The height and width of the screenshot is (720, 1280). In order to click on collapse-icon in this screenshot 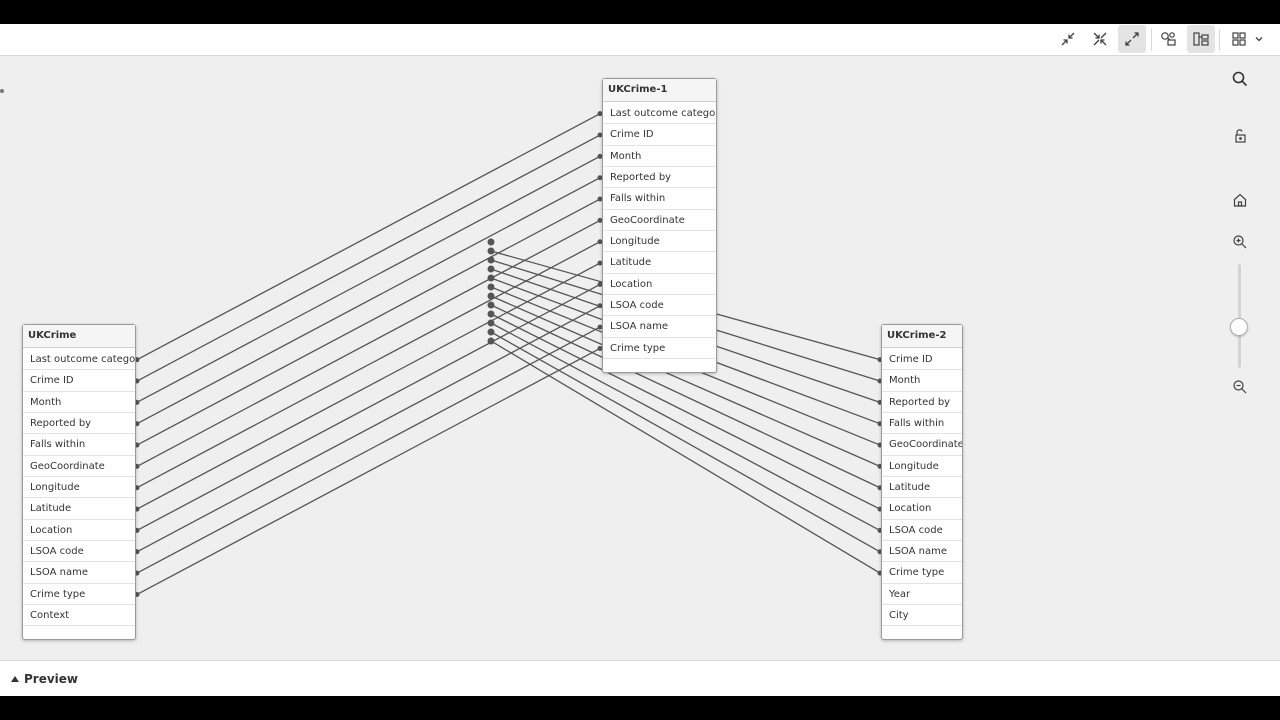, I will do `click(1068, 39)`.